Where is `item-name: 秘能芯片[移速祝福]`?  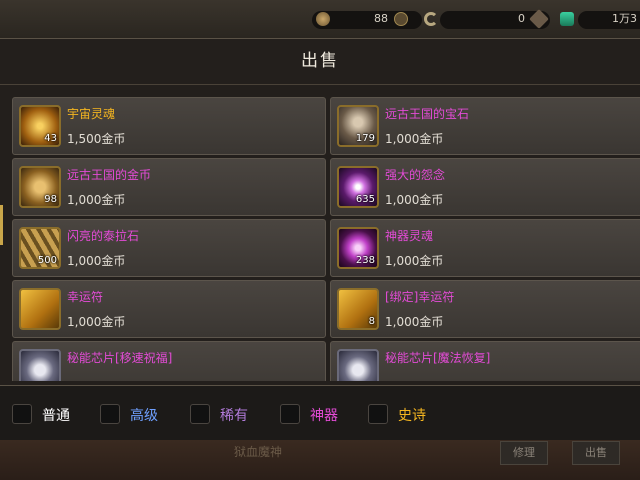 item-name: 秘能芯片[移速祝福] is located at coordinates (120, 358).